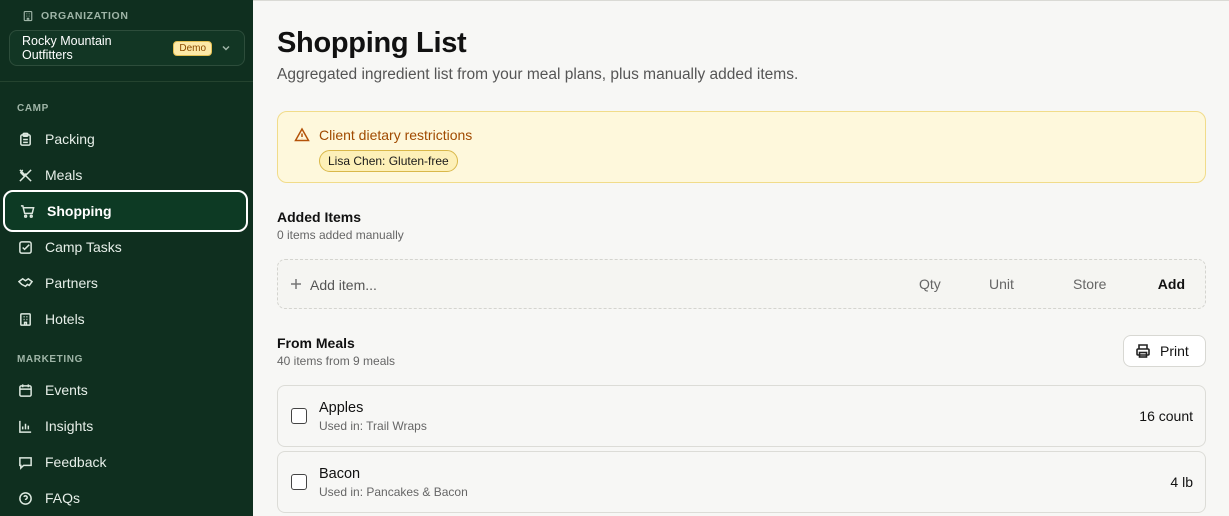  I want to click on sidebar-item-insights: Insights, so click(125, 426).